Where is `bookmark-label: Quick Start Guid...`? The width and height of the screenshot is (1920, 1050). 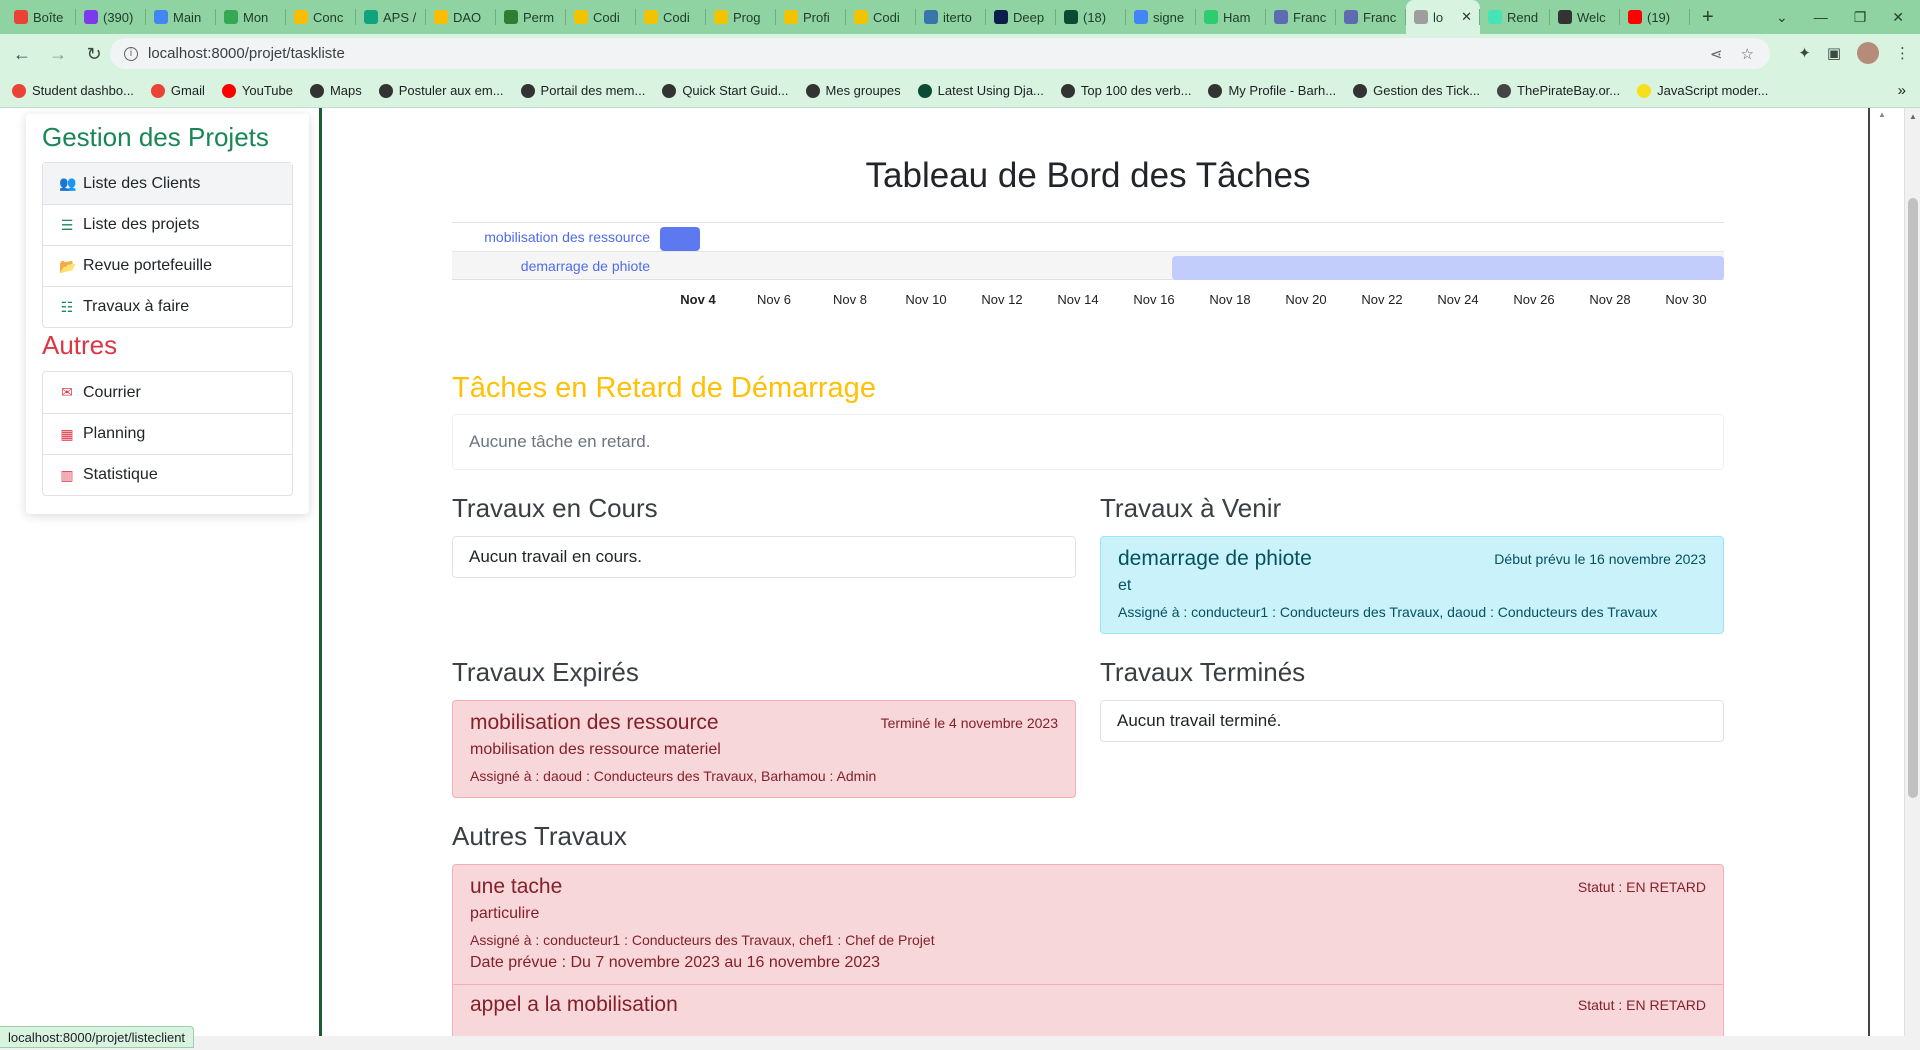 bookmark-label: Quick Start Guid... is located at coordinates (735, 90).